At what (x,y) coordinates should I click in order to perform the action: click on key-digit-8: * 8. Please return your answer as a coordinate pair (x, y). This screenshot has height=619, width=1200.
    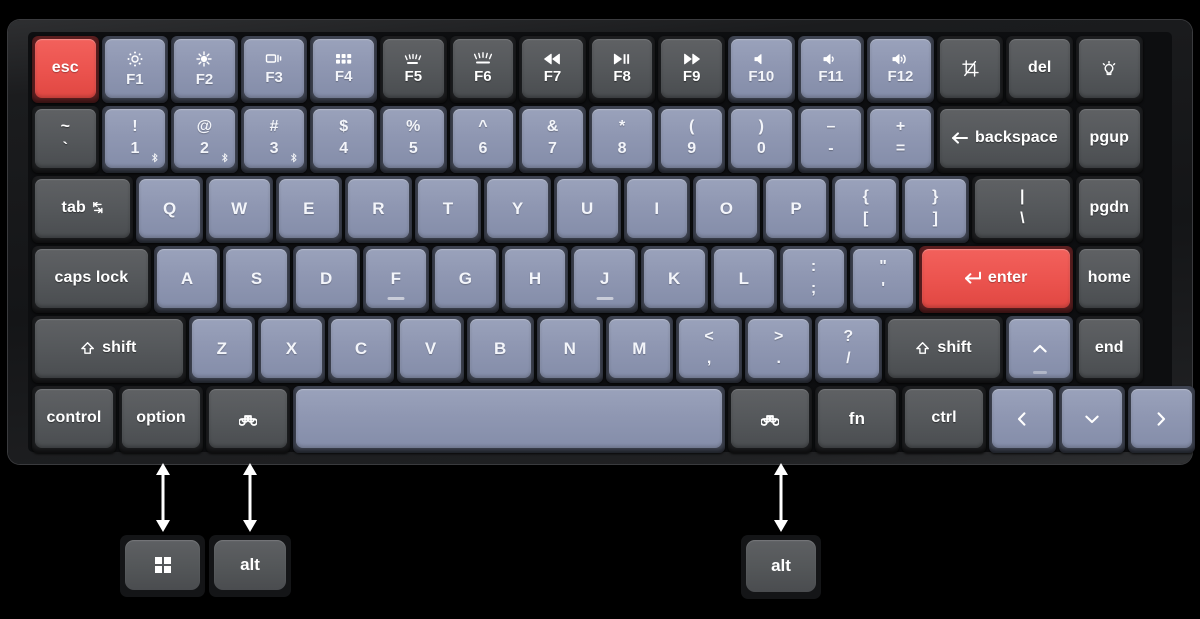
    Looking at the image, I should click on (622, 139).